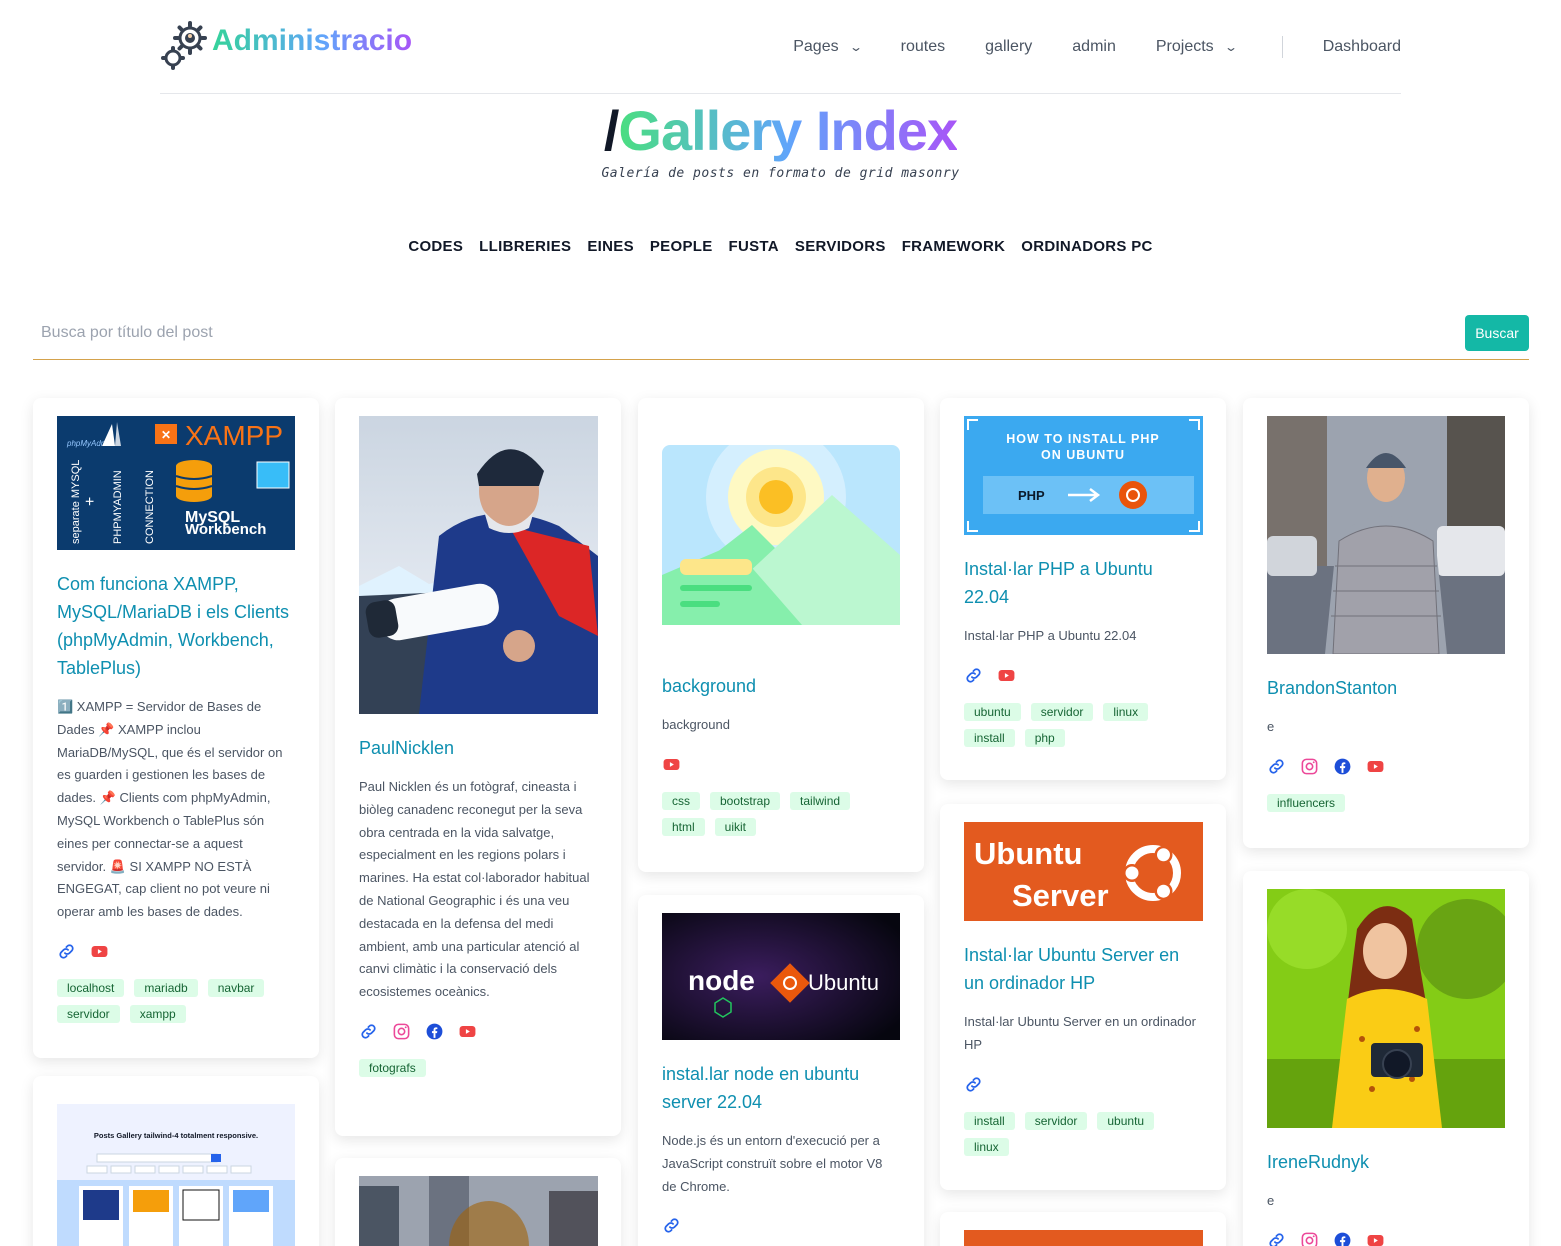  Describe the element at coordinates (1086, 246) in the screenshot. I see `category-ordinadors-pc: ORDINADORS PC` at that location.